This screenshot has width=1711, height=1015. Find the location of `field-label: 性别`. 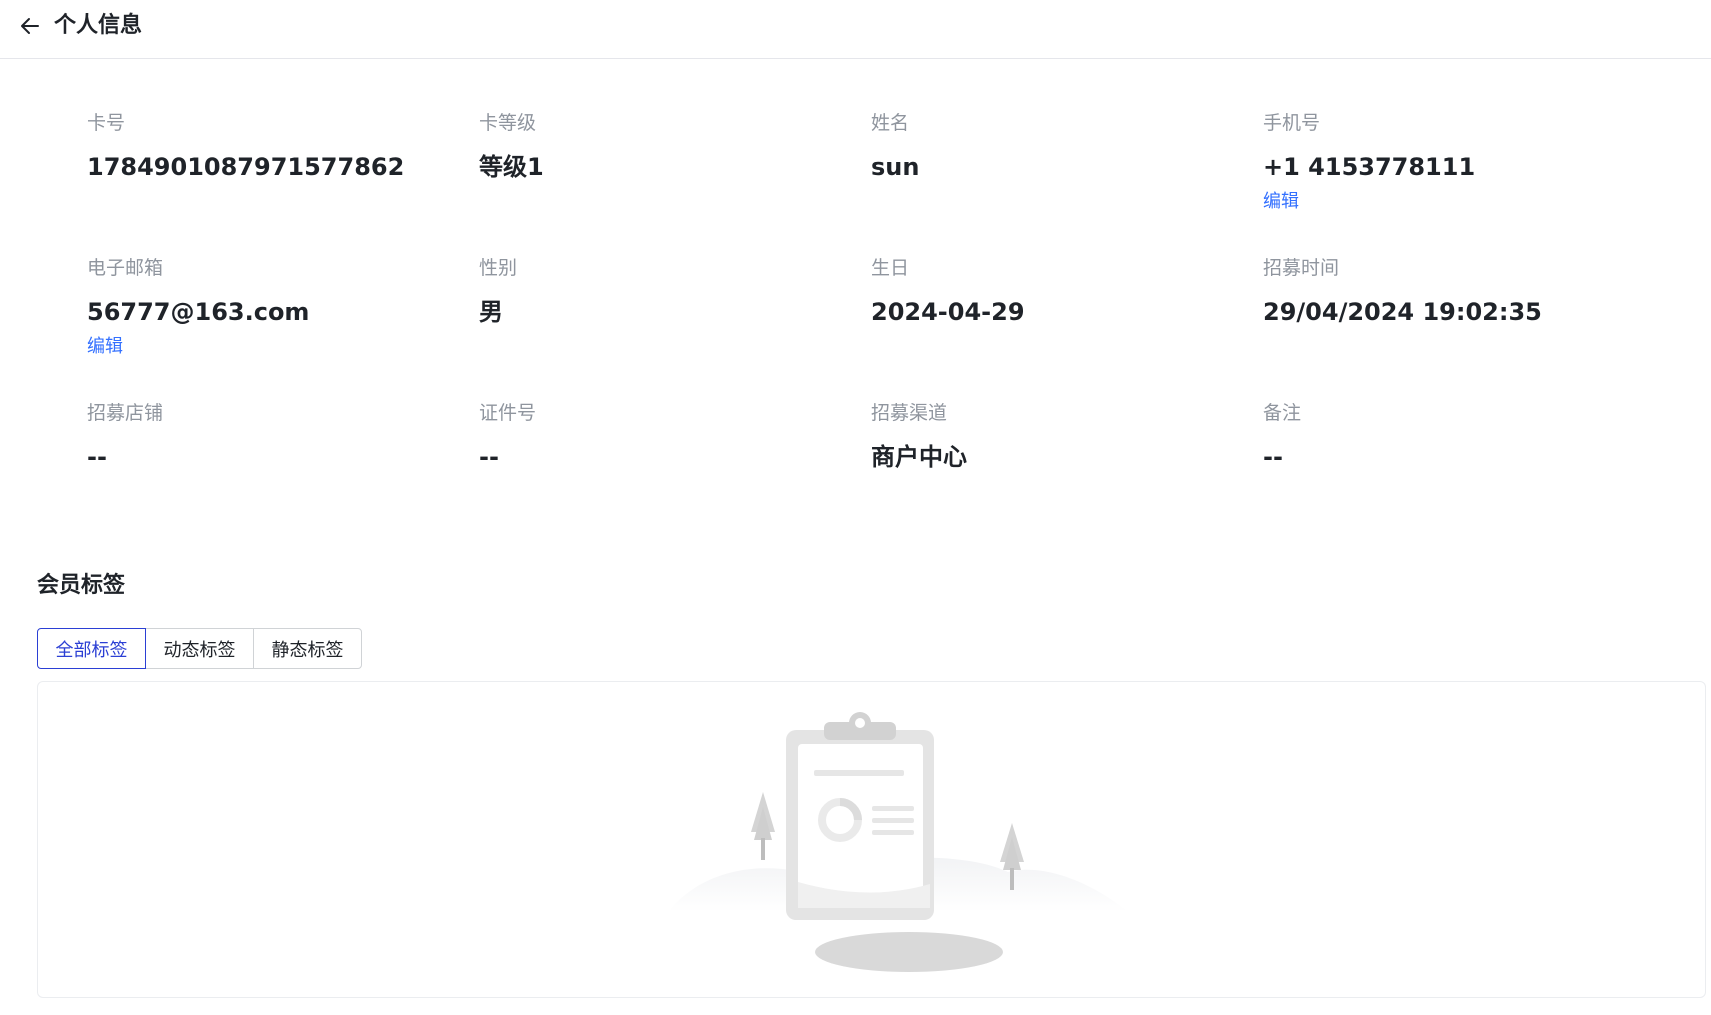

field-label: 性别 is located at coordinates (498, 268).